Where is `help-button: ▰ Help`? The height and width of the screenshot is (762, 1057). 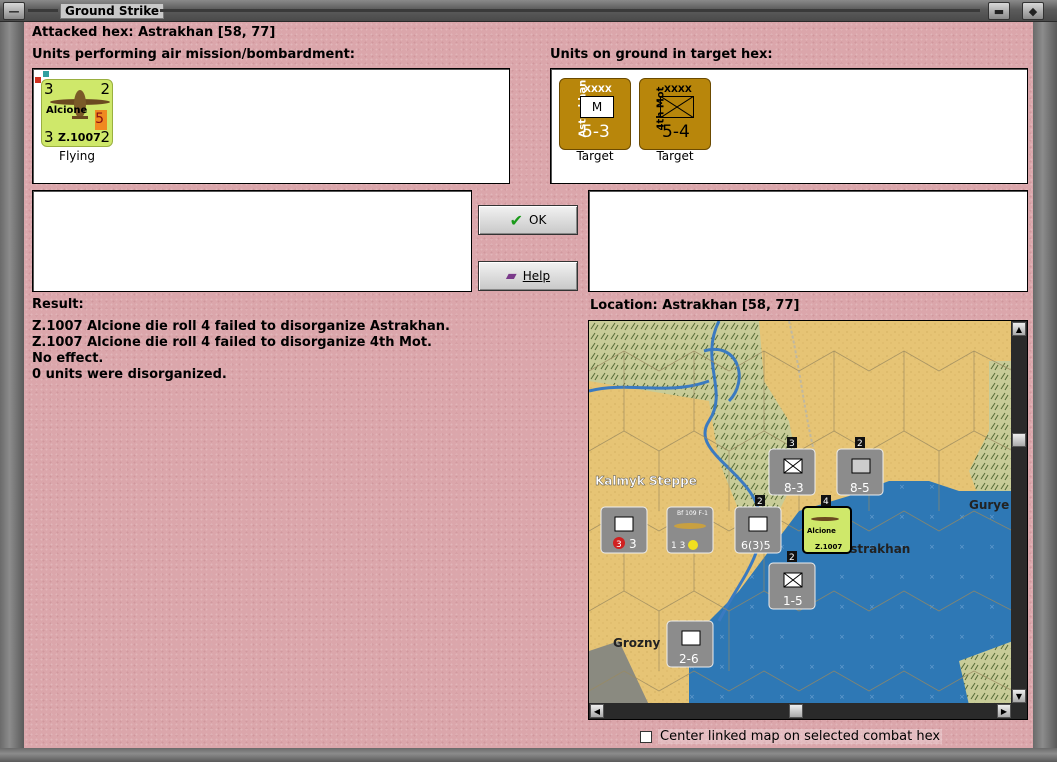 help-button: ▰ Help is located at coordinates (528, 276).